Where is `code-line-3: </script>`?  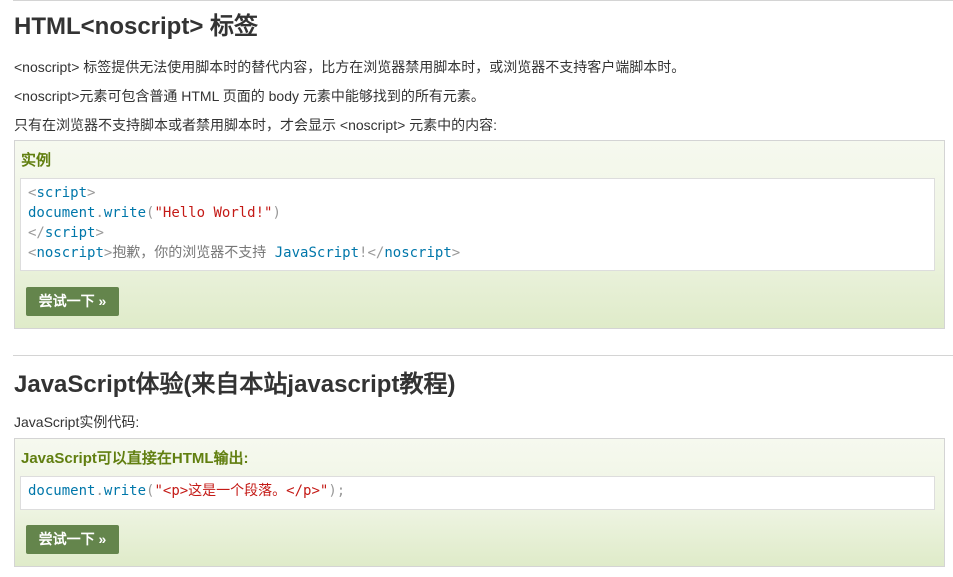
code-line-3: </script> is located at coordinates (477, 233).